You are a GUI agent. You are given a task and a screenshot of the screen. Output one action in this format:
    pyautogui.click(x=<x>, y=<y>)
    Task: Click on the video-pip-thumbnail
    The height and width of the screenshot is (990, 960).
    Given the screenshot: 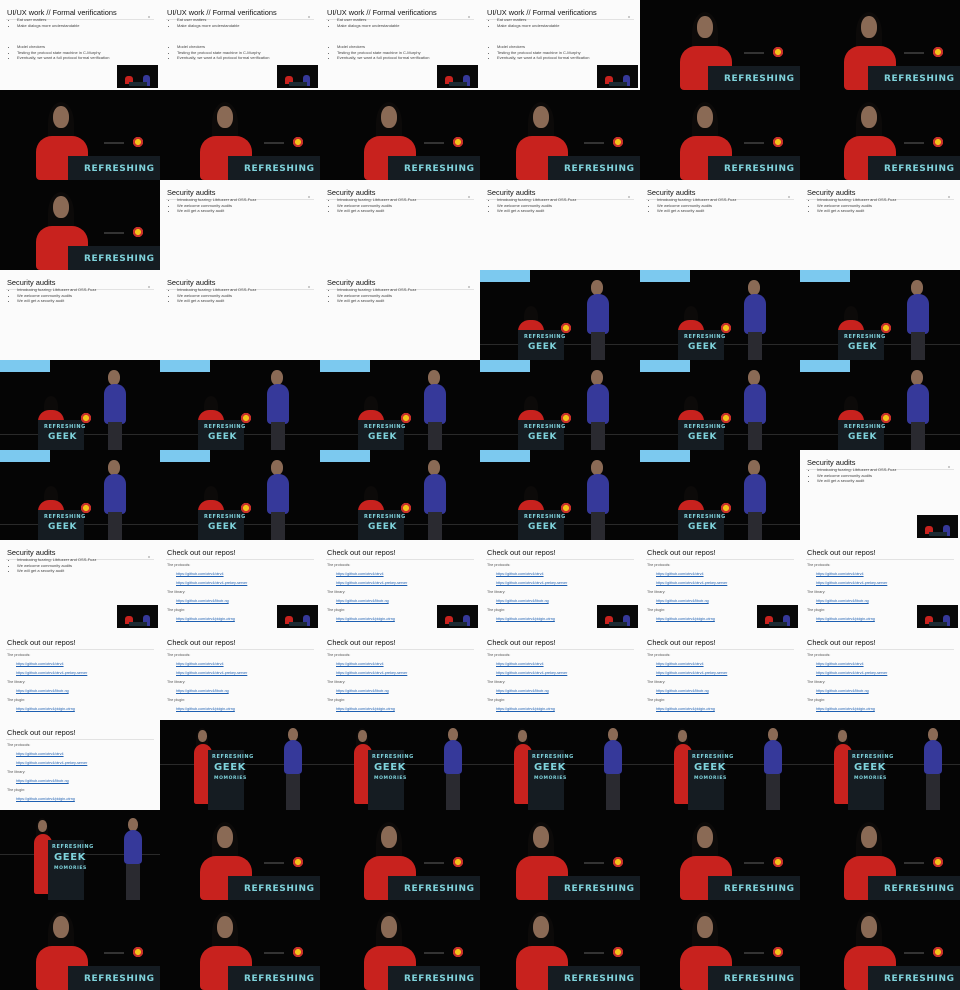 What is the action you would take?
    pyautogui.click(x=617, y=76)
    